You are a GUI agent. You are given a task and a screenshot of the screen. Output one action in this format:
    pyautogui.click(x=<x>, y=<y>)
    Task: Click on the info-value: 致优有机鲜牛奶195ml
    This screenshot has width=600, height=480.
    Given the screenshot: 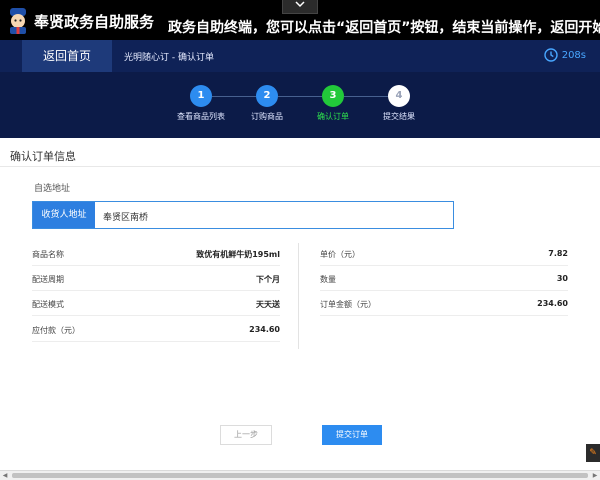 What is the action you would take?
    pyautogui.click(x=238, y=254)
    